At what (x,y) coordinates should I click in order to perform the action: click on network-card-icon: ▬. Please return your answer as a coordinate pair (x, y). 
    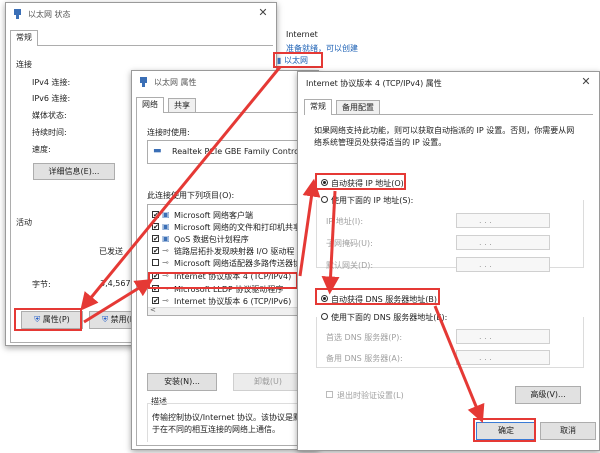
    Looking at the image, I should click on (157, 151).